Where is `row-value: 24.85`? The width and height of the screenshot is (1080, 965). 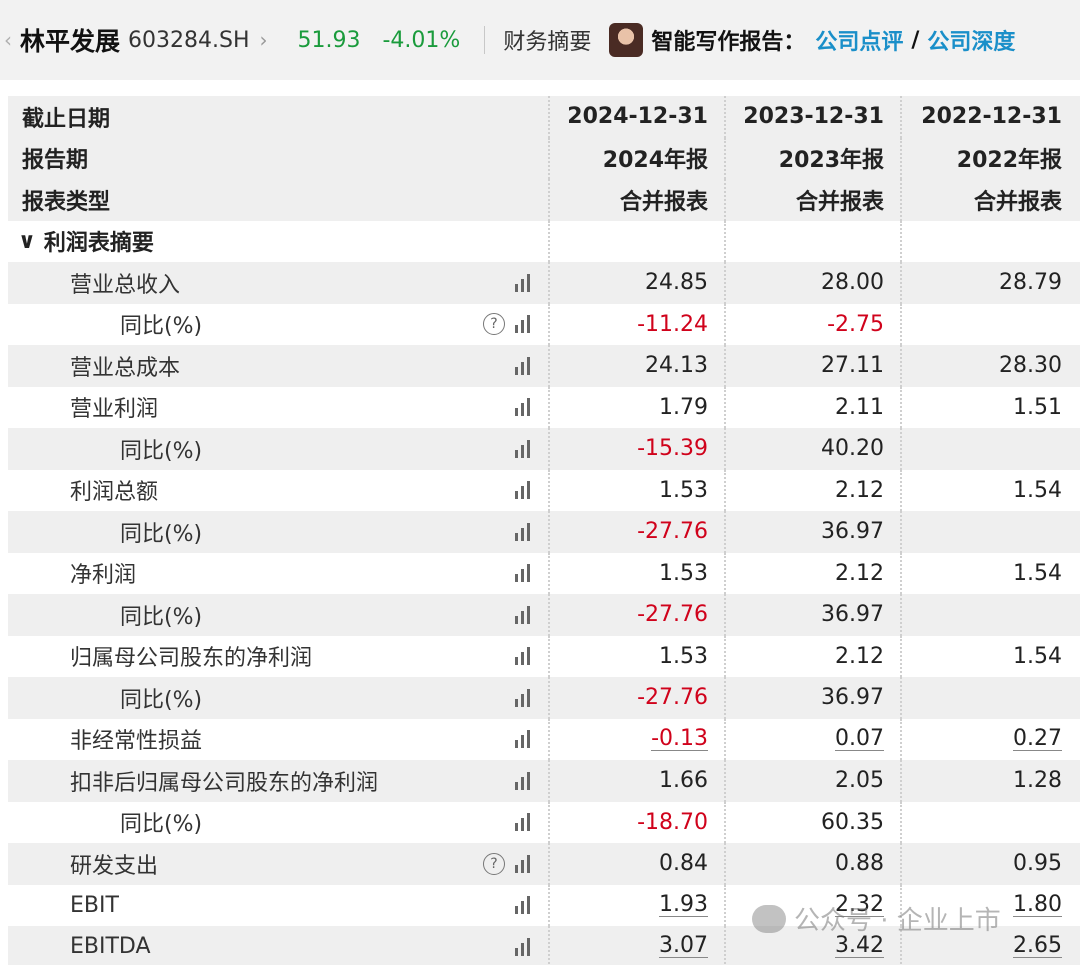 row-value: 24.85 is located at coordinates (676, 283).